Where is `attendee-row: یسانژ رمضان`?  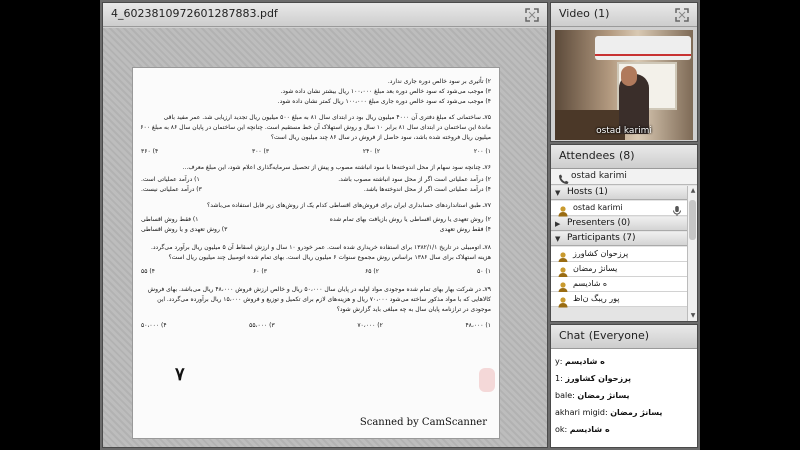
attendee-row: یسانژ رمضان is located at coordinates (619, 270).